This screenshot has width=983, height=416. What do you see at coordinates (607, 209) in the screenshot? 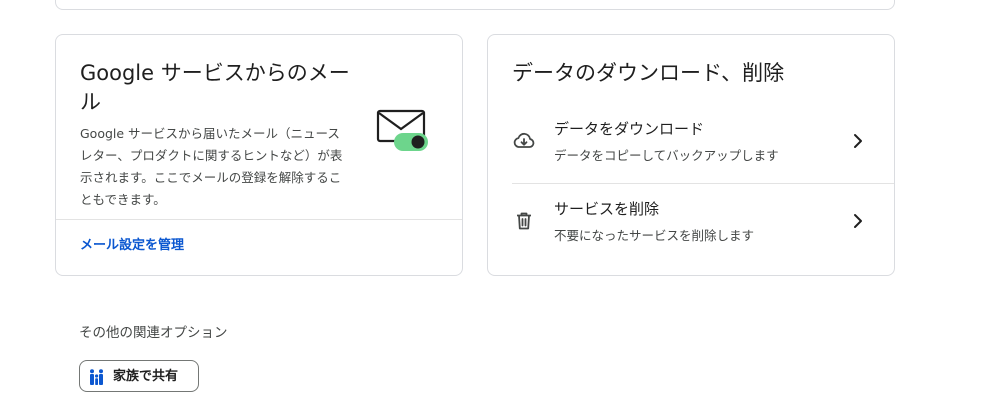
I see `delete-service-title: サービスを削除` at bounding box center [607, 209].